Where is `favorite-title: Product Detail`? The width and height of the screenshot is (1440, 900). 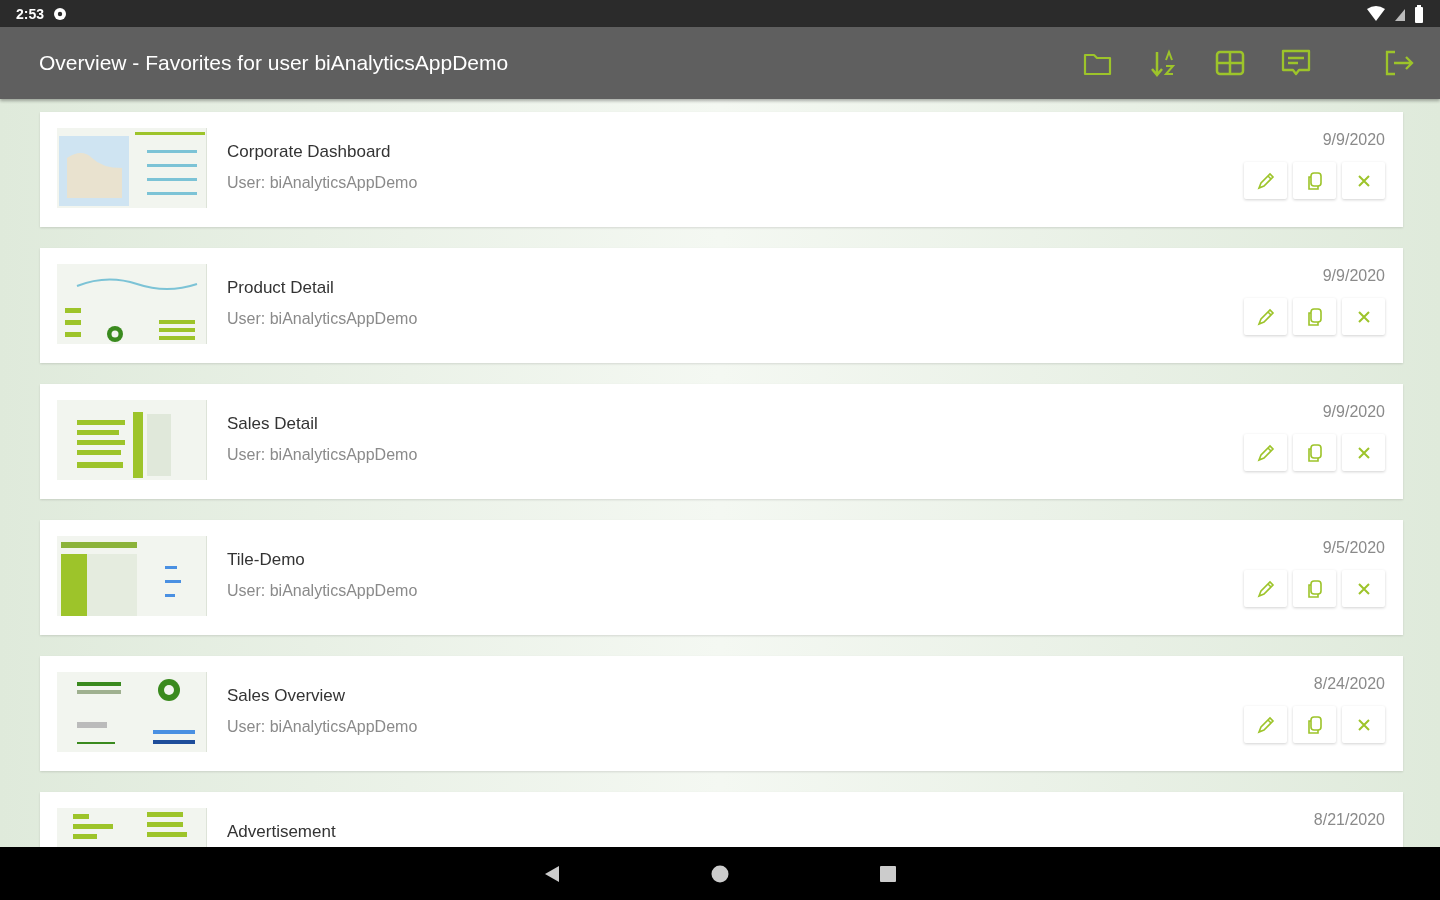
favorite-title: Product Detail is located at coordinates (280, 288).